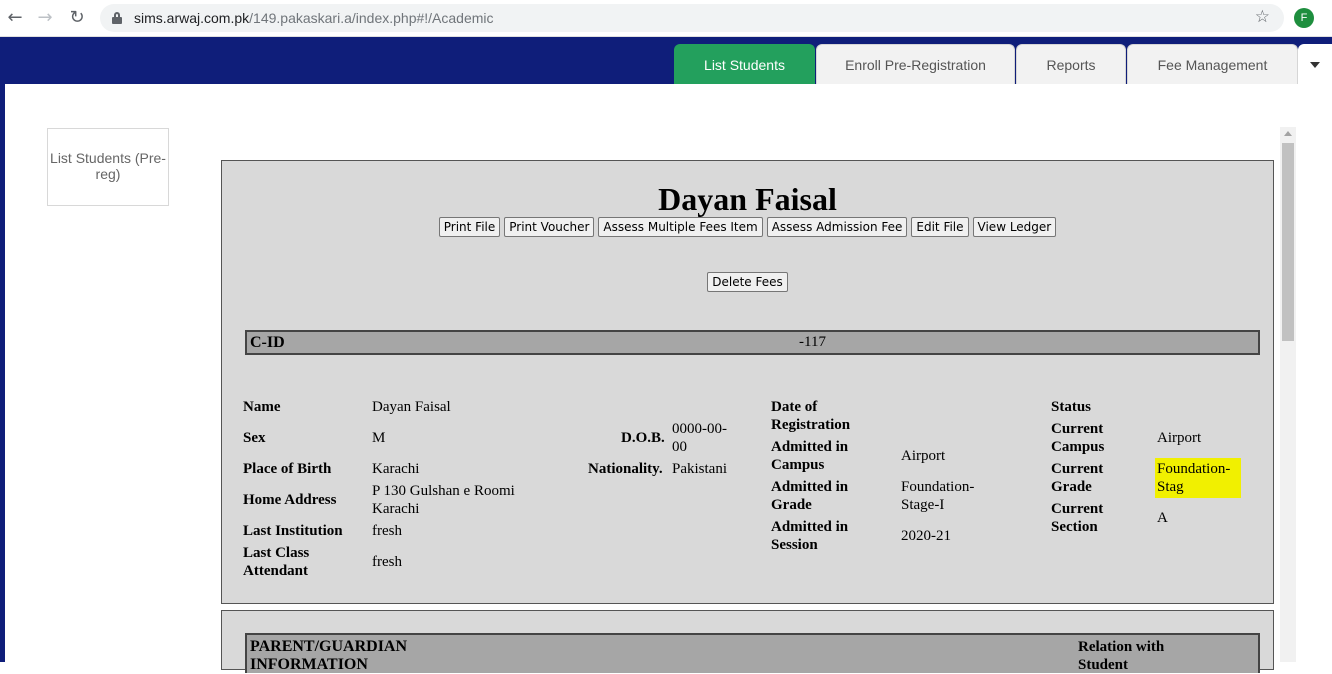  What do you see at coordinates (915, 64) in the screenshot?
I see `tab-enroll-pre-registration: Enroll Pre-Registration` at bounding box center [915, 64].